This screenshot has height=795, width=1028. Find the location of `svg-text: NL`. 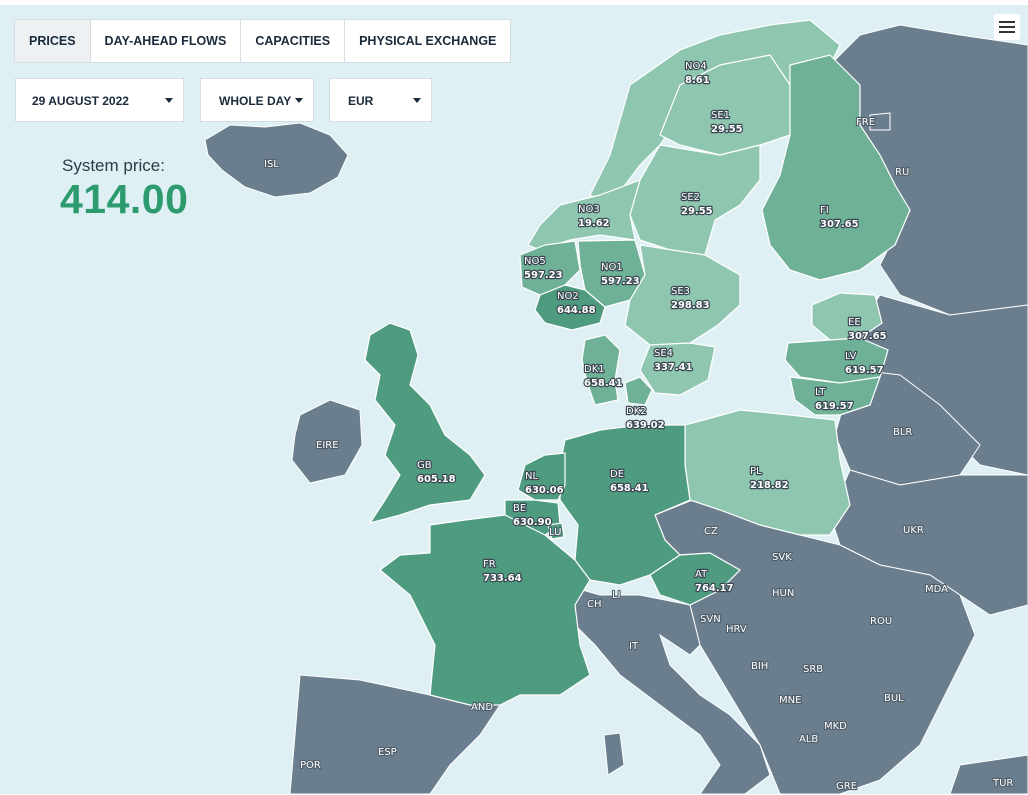

svg-text: NL is located at coordinates (531, 476).